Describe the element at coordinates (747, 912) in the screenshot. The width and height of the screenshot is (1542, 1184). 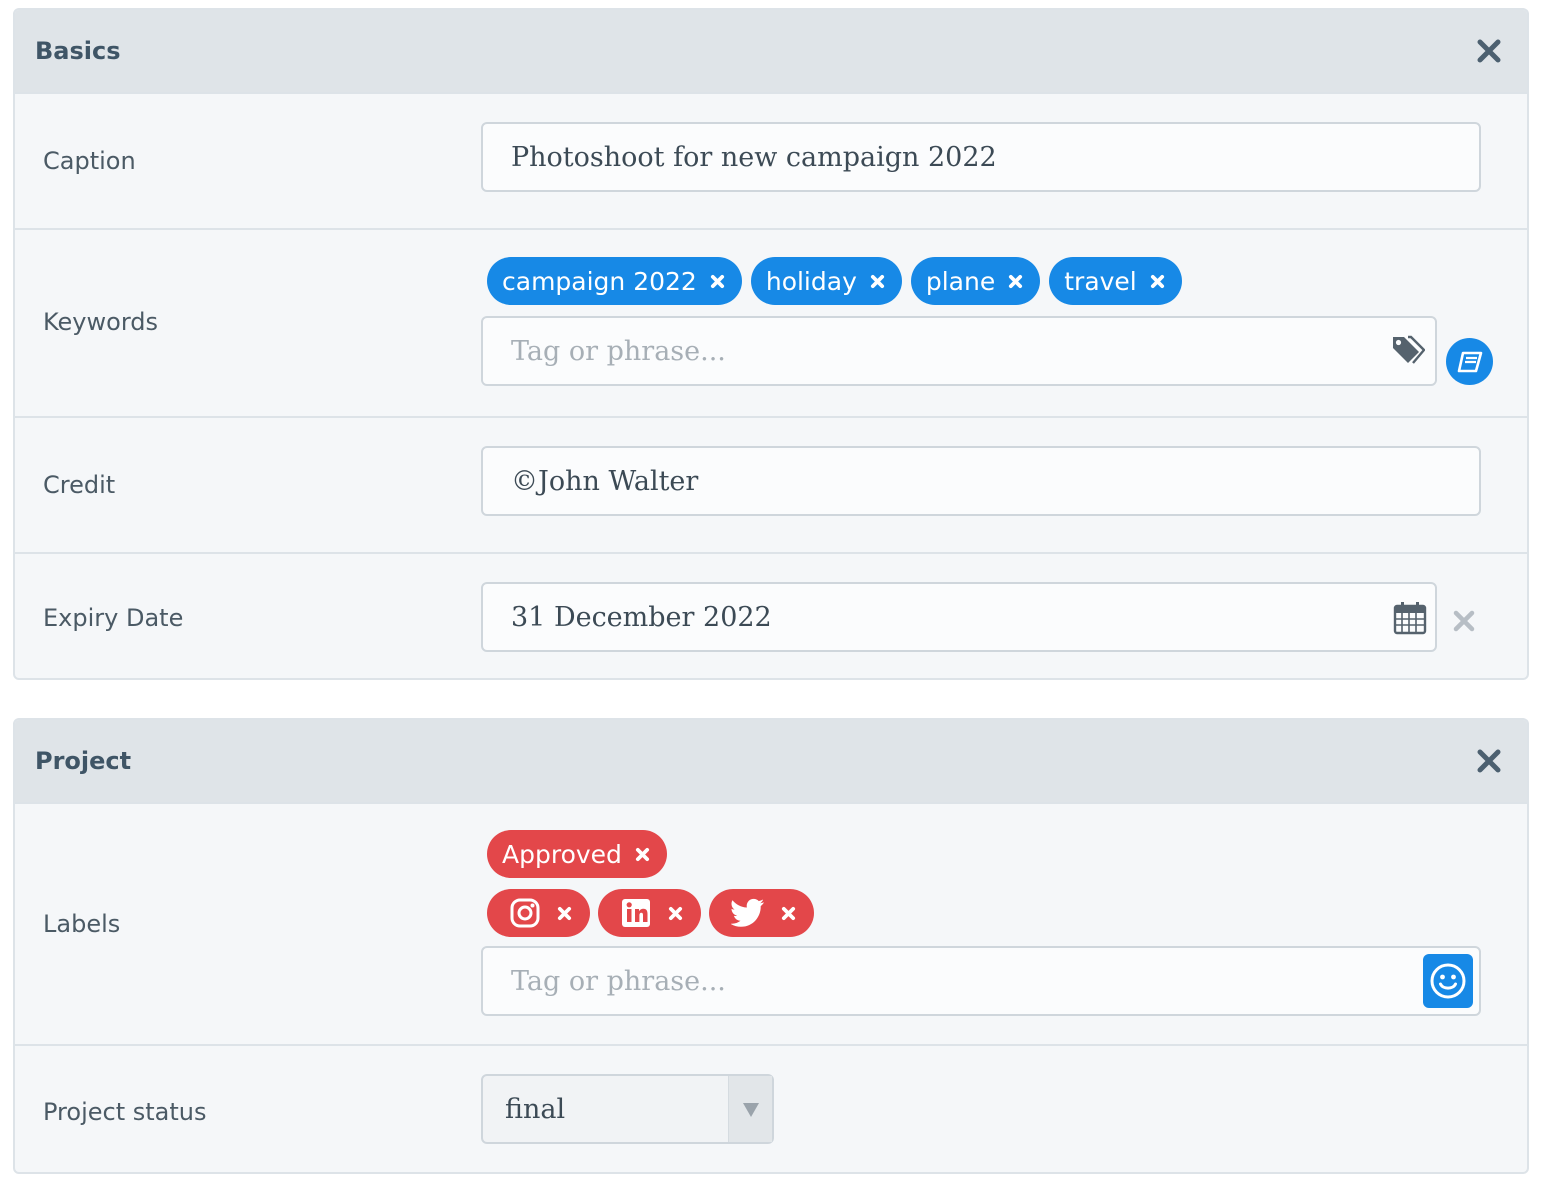
I see `twitter-icon` at that location.